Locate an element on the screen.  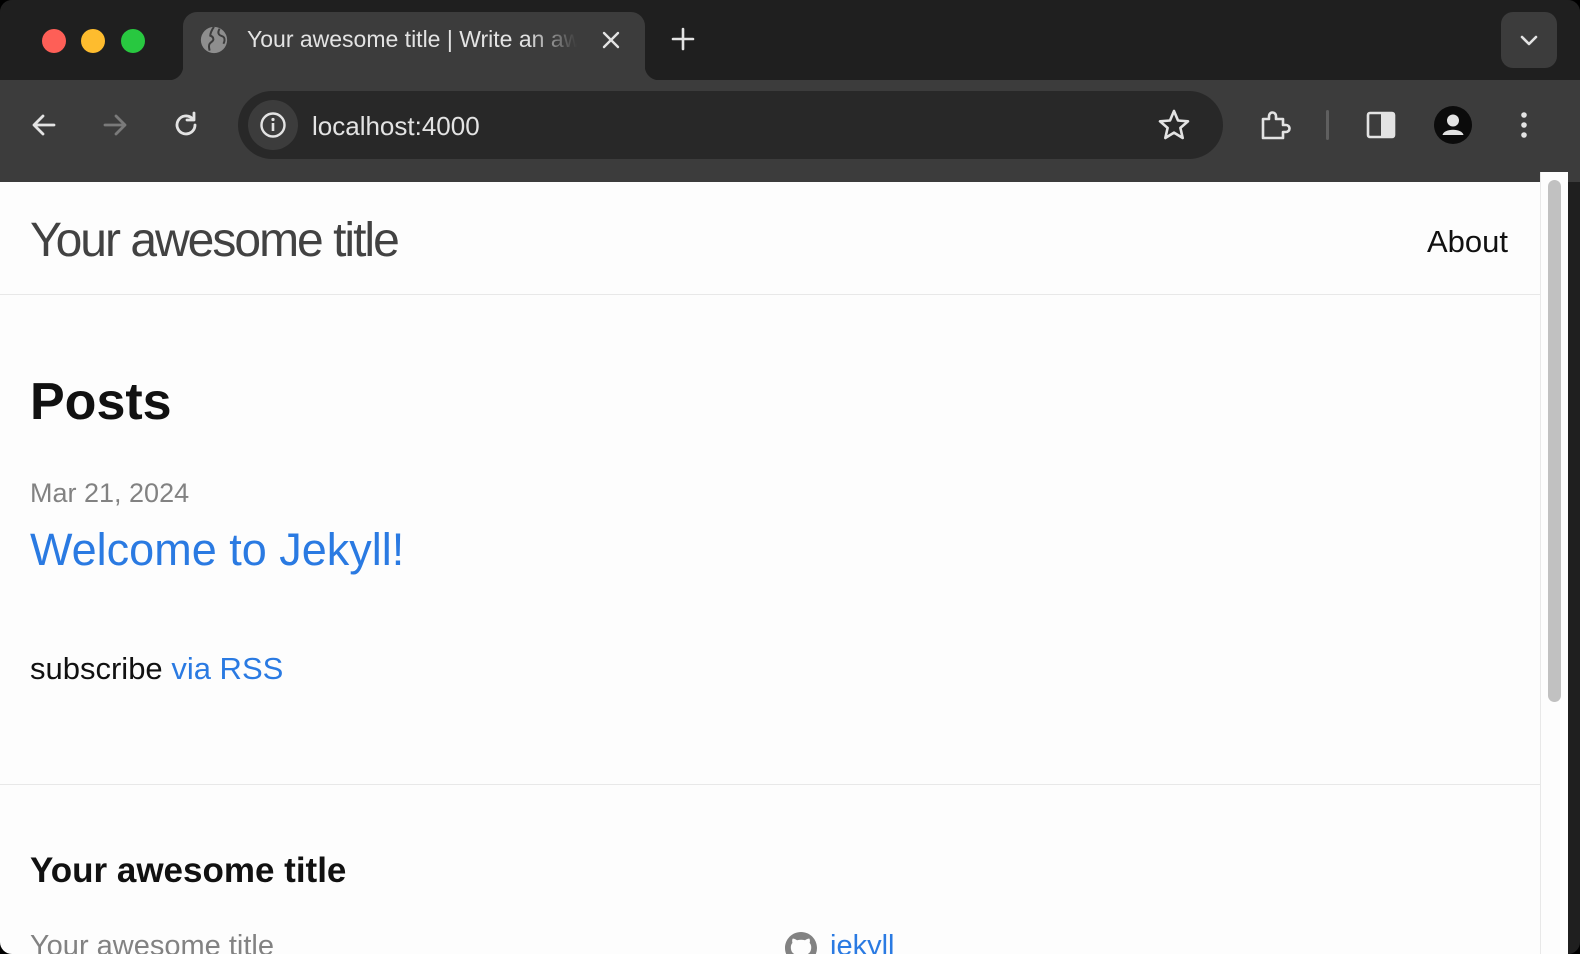
profile-icon is located at coordinates (1453, 125).